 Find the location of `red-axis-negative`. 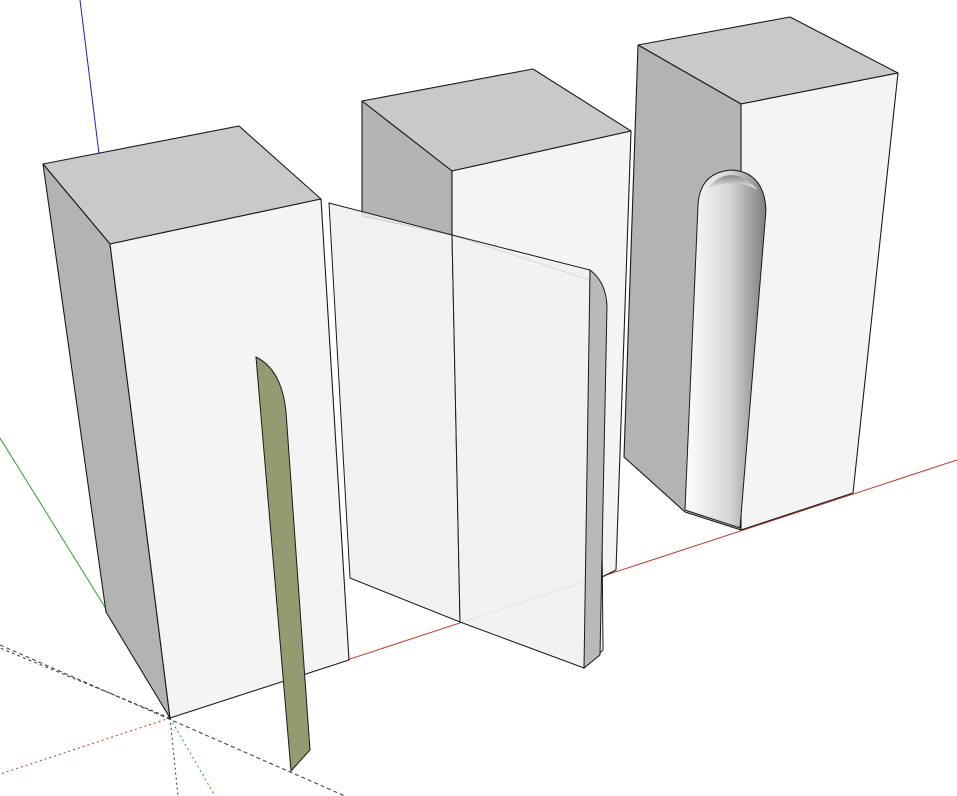

red-axis-negative is located at coordinates (85, 746).